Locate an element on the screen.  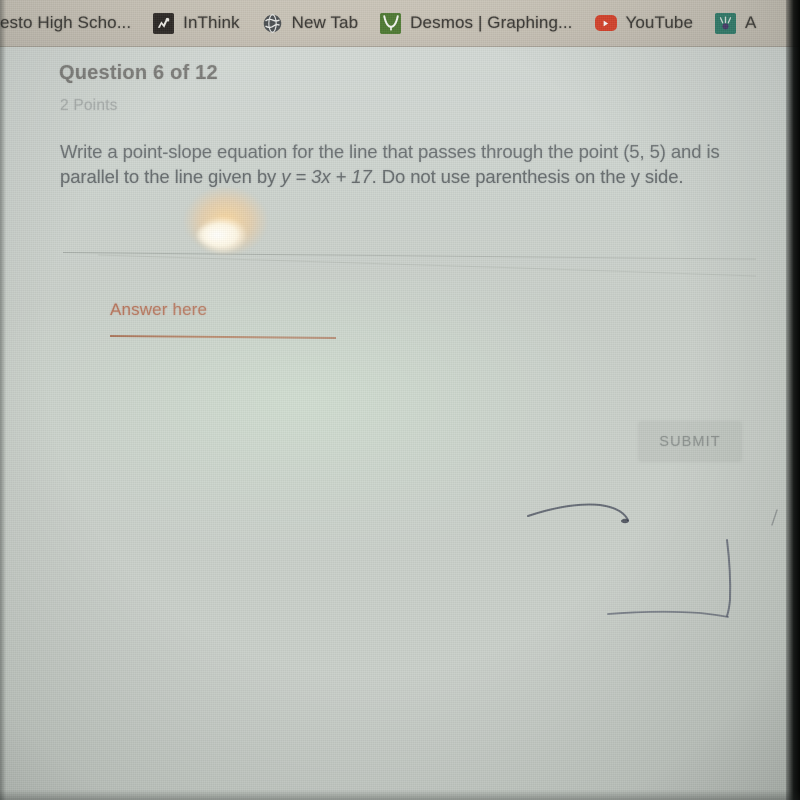
bookmark-item-inthink: InThink is located at coordinates (196, 23).